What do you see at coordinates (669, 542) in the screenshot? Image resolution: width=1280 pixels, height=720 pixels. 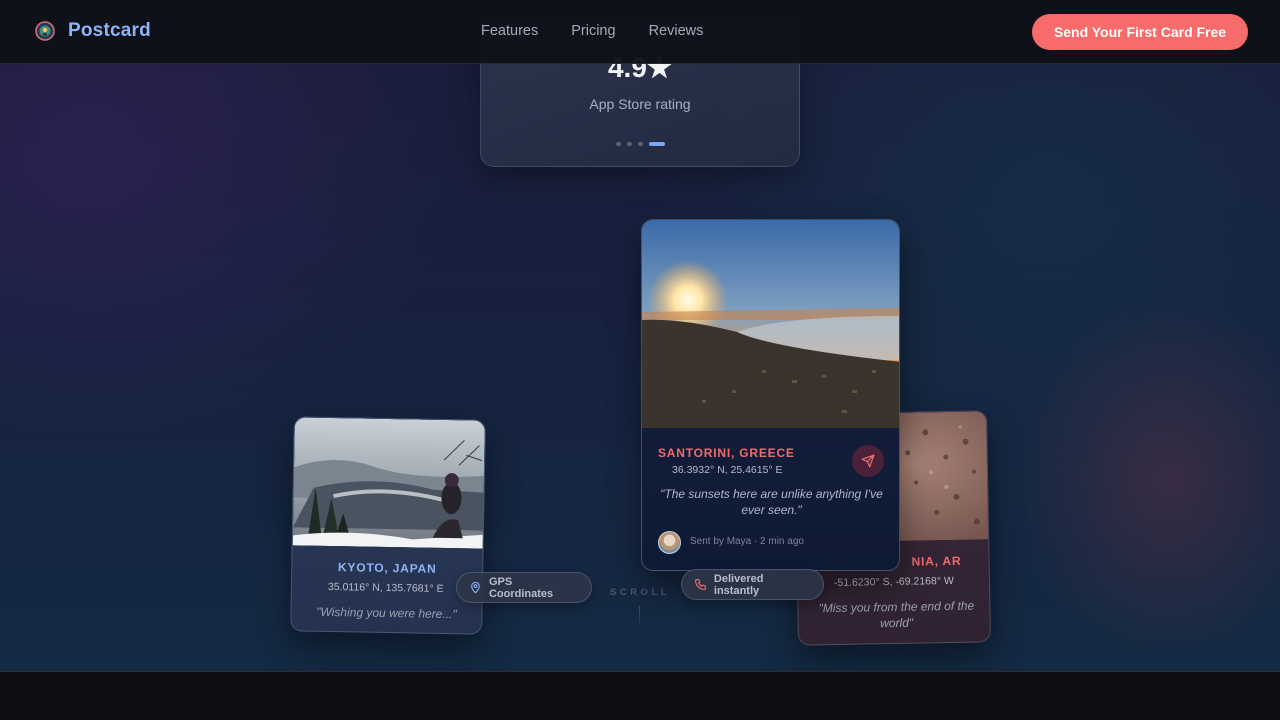 I see `avatar` at bounding box center [669, 542].